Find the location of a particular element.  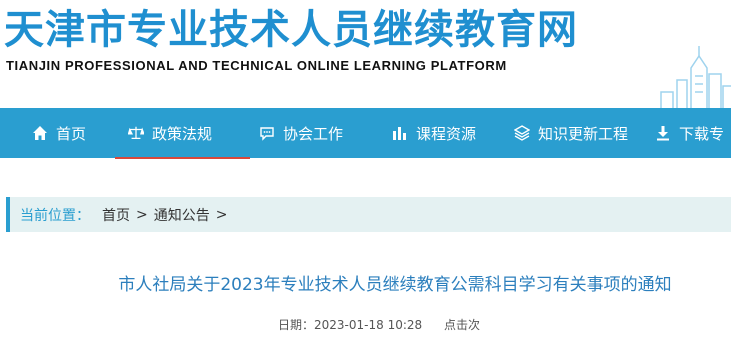

article-meta: 日期：2023-01-18 10:28 点击次 is located at coordinates (388, 324).